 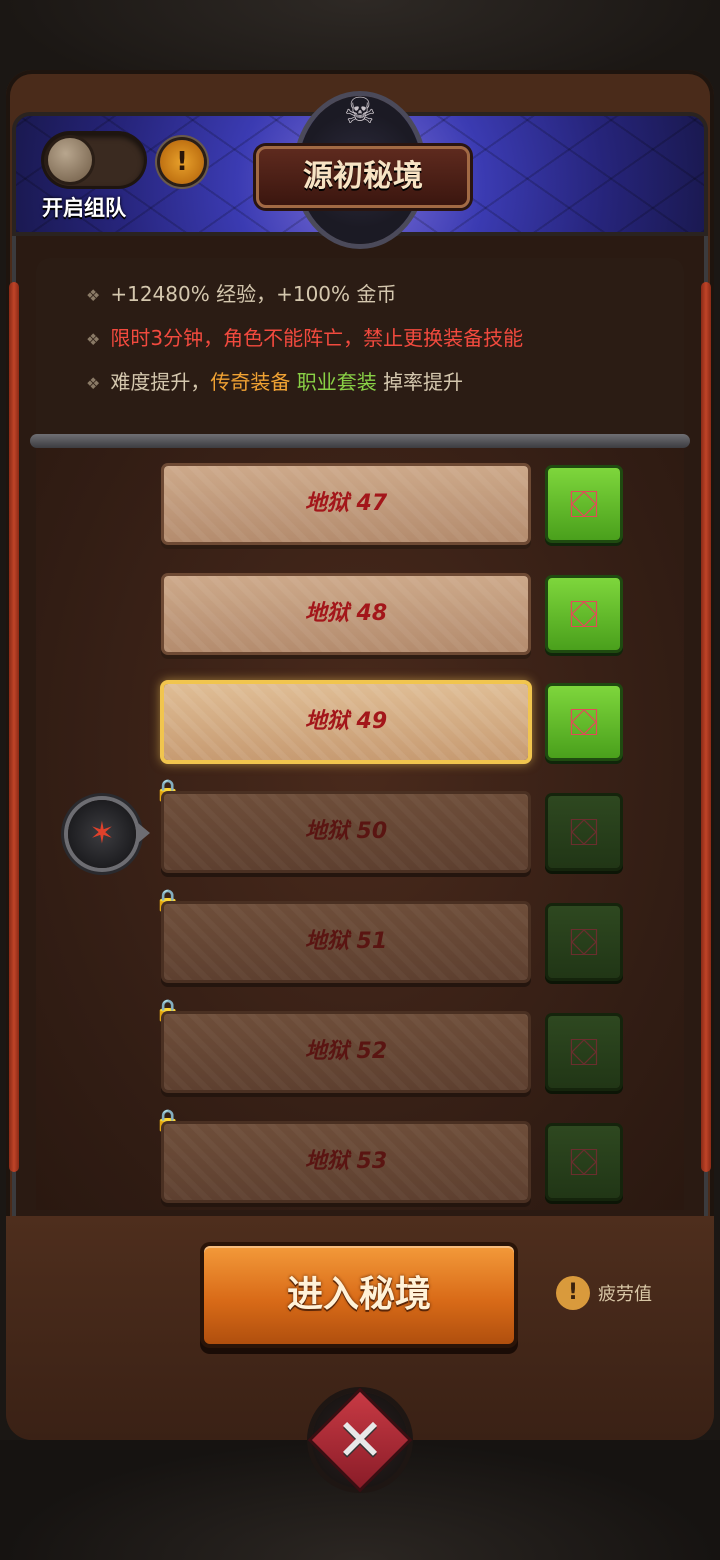 I want to click on class-set-label: 职业套装, so click(x=336, y=382).